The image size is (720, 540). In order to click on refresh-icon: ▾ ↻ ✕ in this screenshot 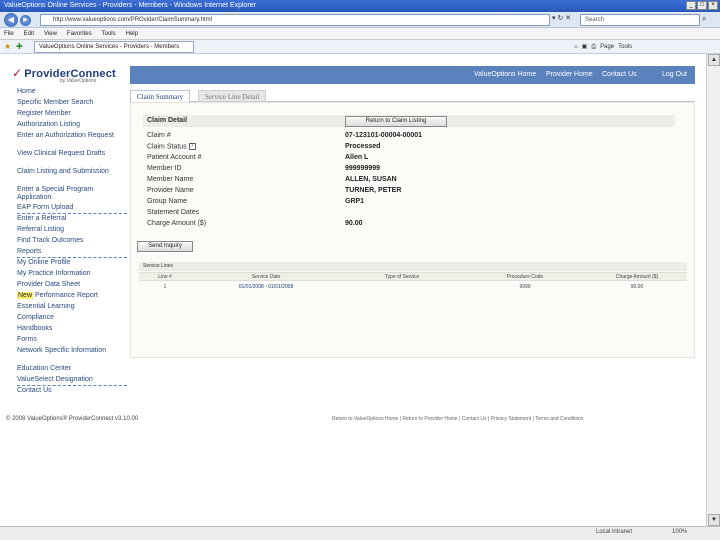, I will do `click(561, 18)`.